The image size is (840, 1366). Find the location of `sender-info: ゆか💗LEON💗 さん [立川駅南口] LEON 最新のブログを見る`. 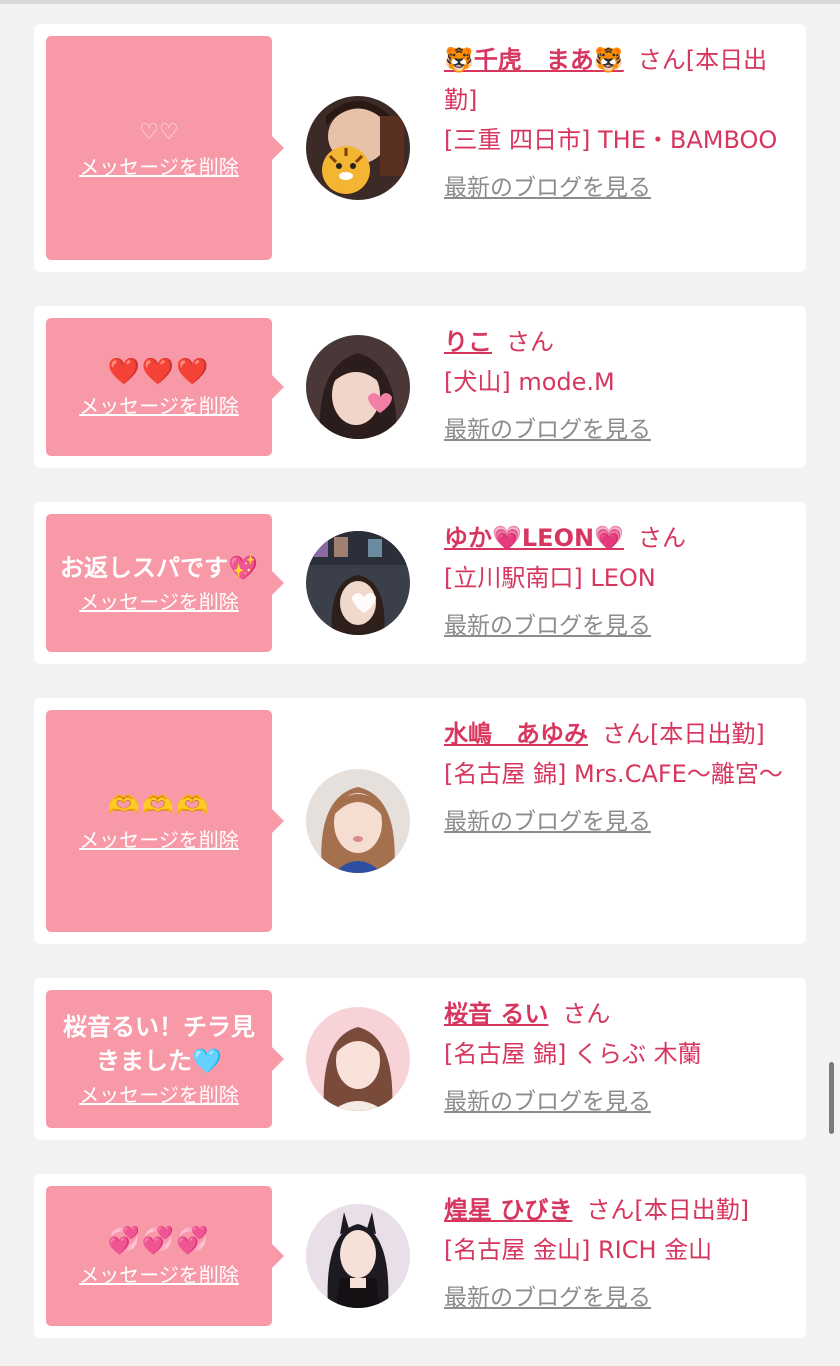

sender-info: ゆか💗LEON💗 さん [立川駅南口] LEON 最新のブログを見る is located at coordinates (625, 583).